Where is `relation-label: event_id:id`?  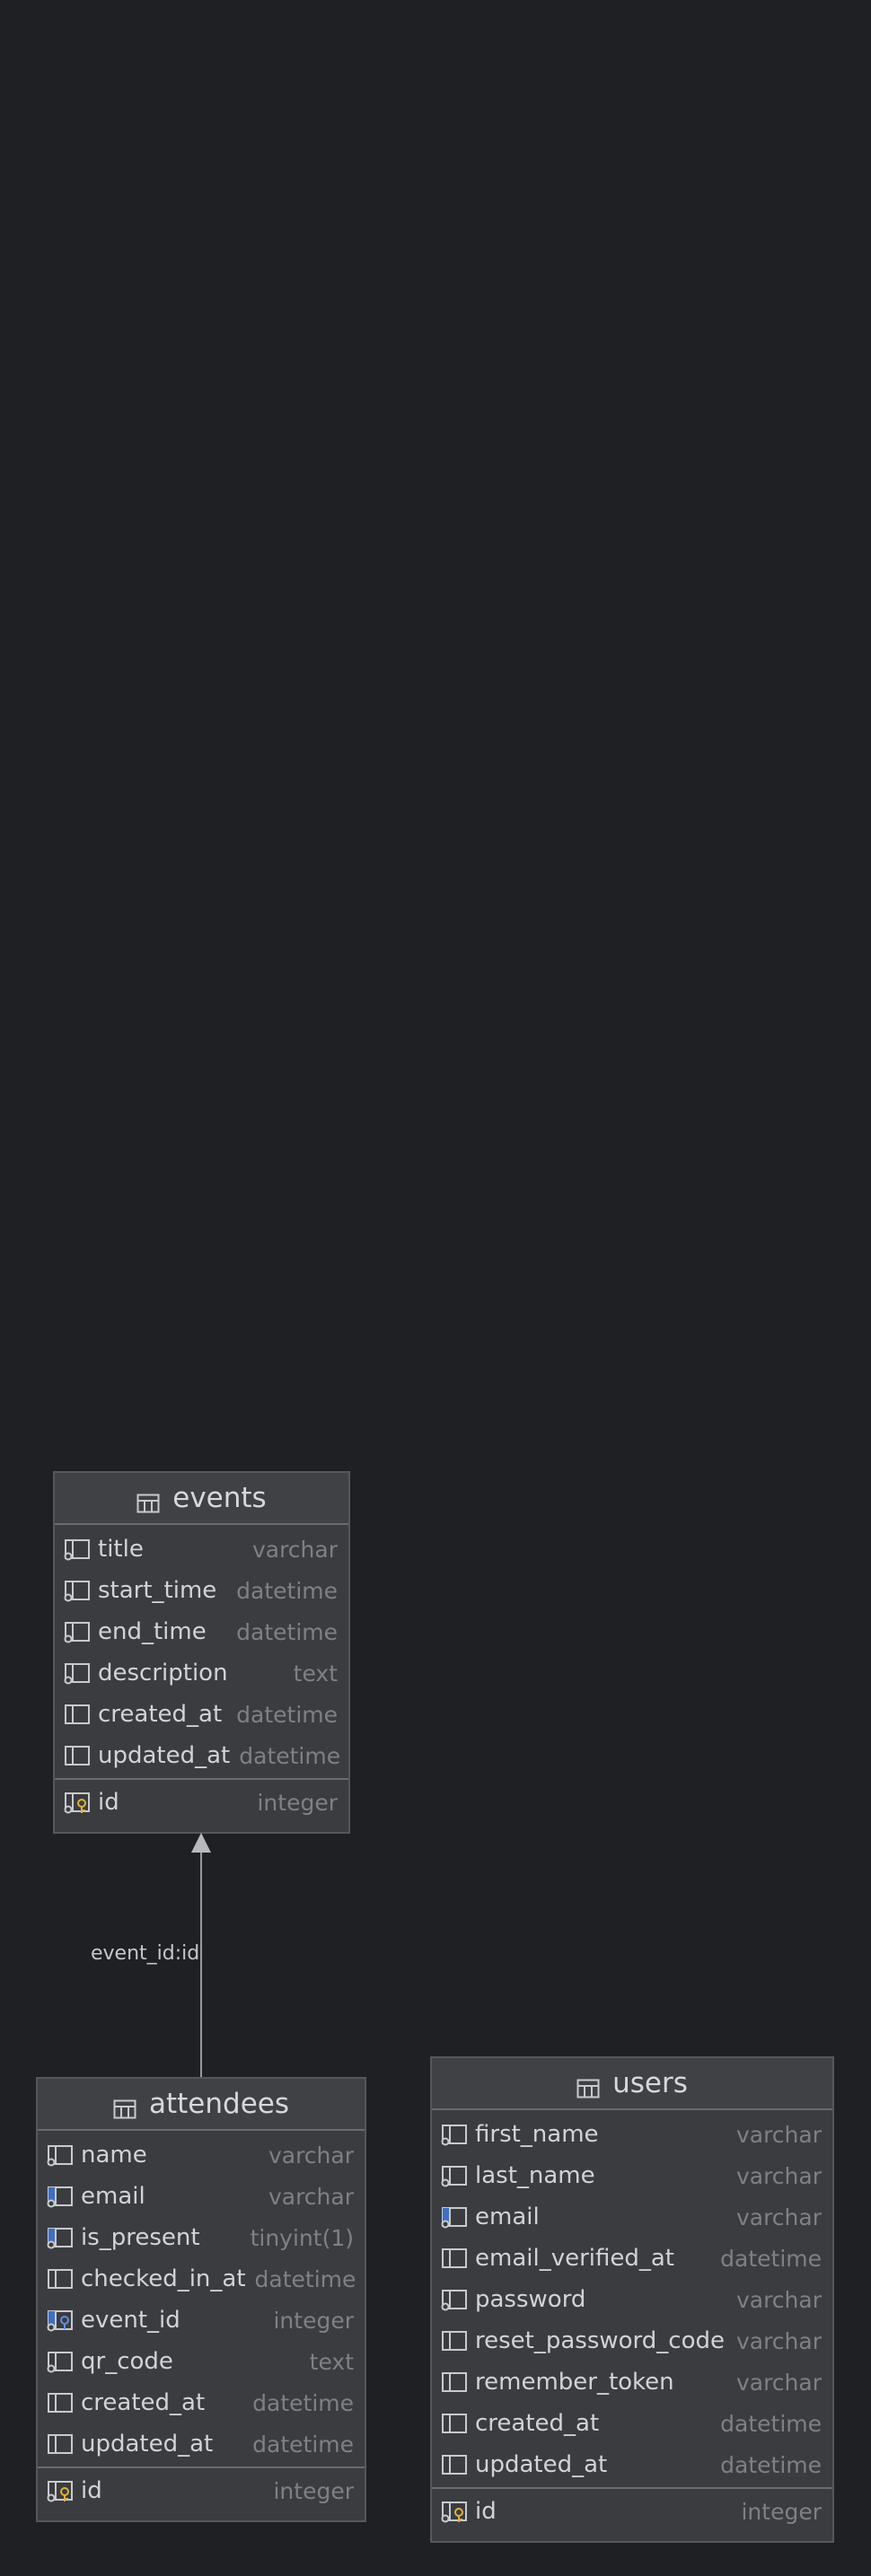
relation-label: event_id:id is located at coordinates (145, 1953).